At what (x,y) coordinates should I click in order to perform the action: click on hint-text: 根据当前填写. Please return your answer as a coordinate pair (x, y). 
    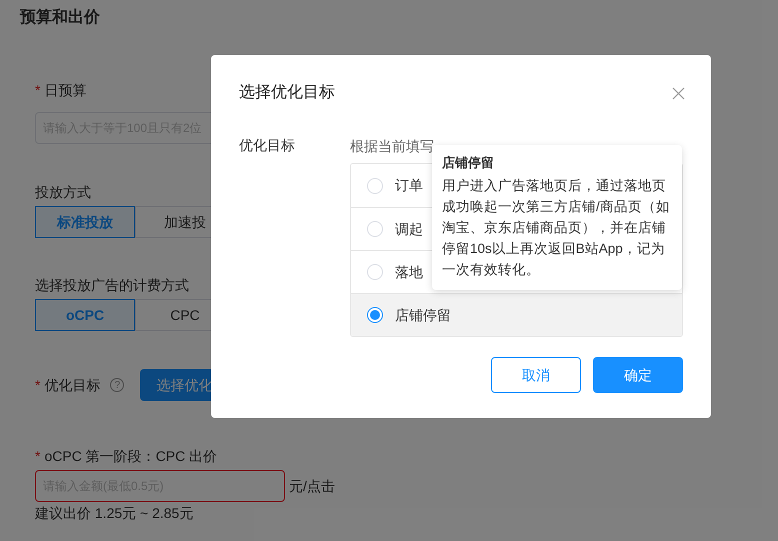
    Looking at the image, I should click on (392, 146).